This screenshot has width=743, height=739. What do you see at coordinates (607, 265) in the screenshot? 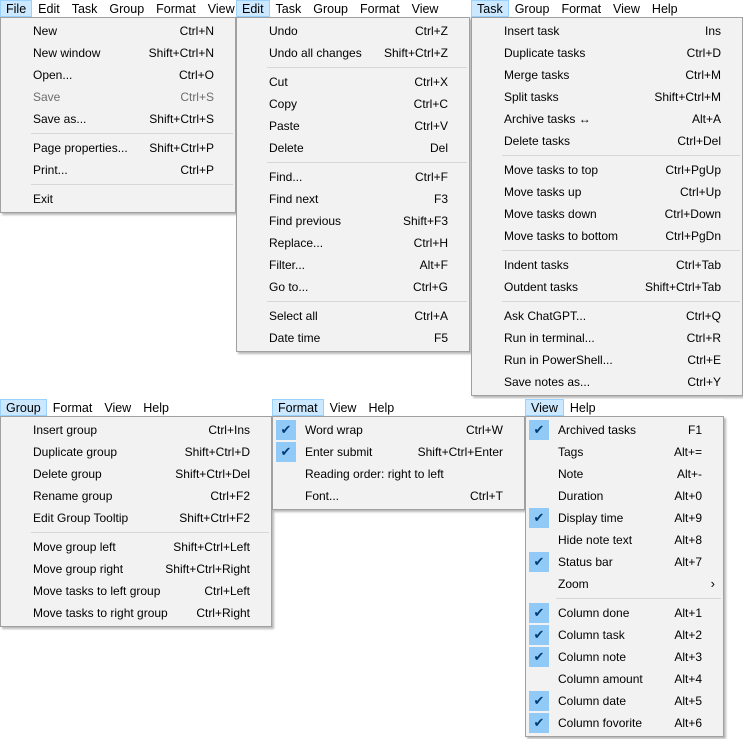
I see `menu-item-indent-tasks: Indent tasks Ctrl+Tab` at bounding box center [607, 265].